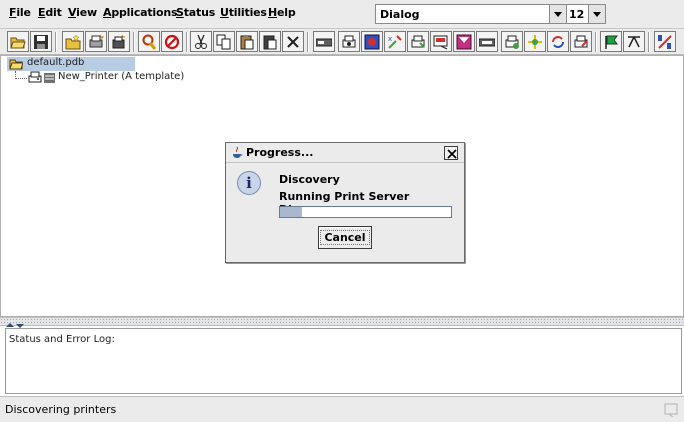  I want to click on font-family-dropdown-button, so click(557, 14).